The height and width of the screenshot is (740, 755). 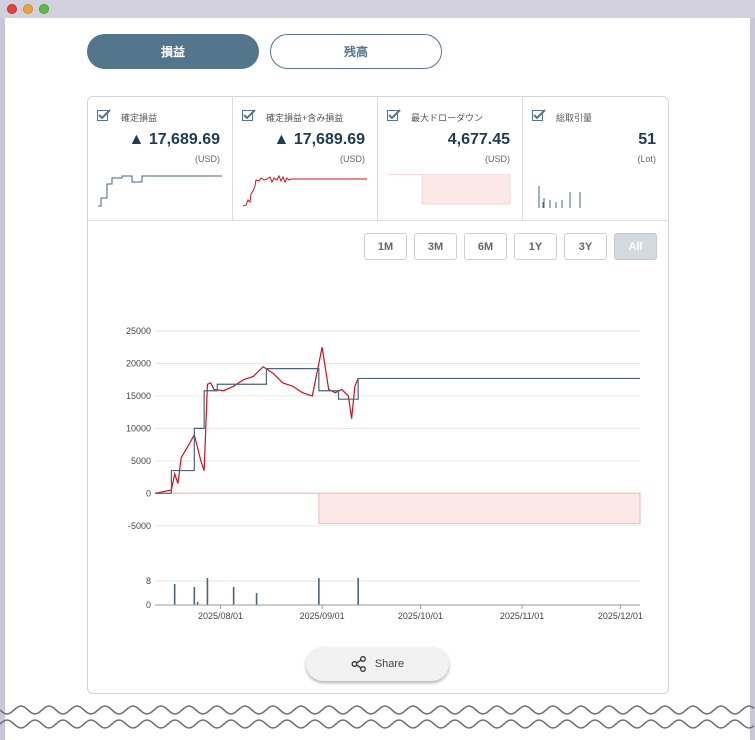 I want to click on y-tick-label: 15000, so click(x=138, y=396).